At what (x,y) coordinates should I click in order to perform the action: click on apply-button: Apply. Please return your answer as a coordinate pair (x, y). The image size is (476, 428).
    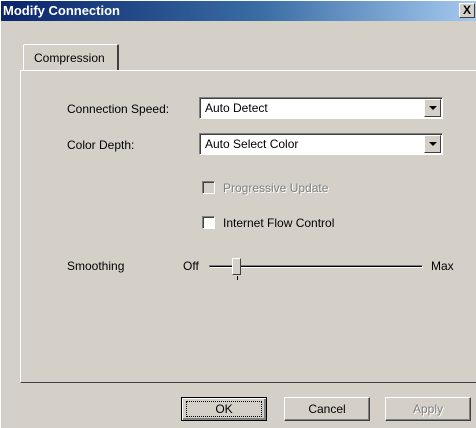
    Looking at the image, I should click on (428, 409).